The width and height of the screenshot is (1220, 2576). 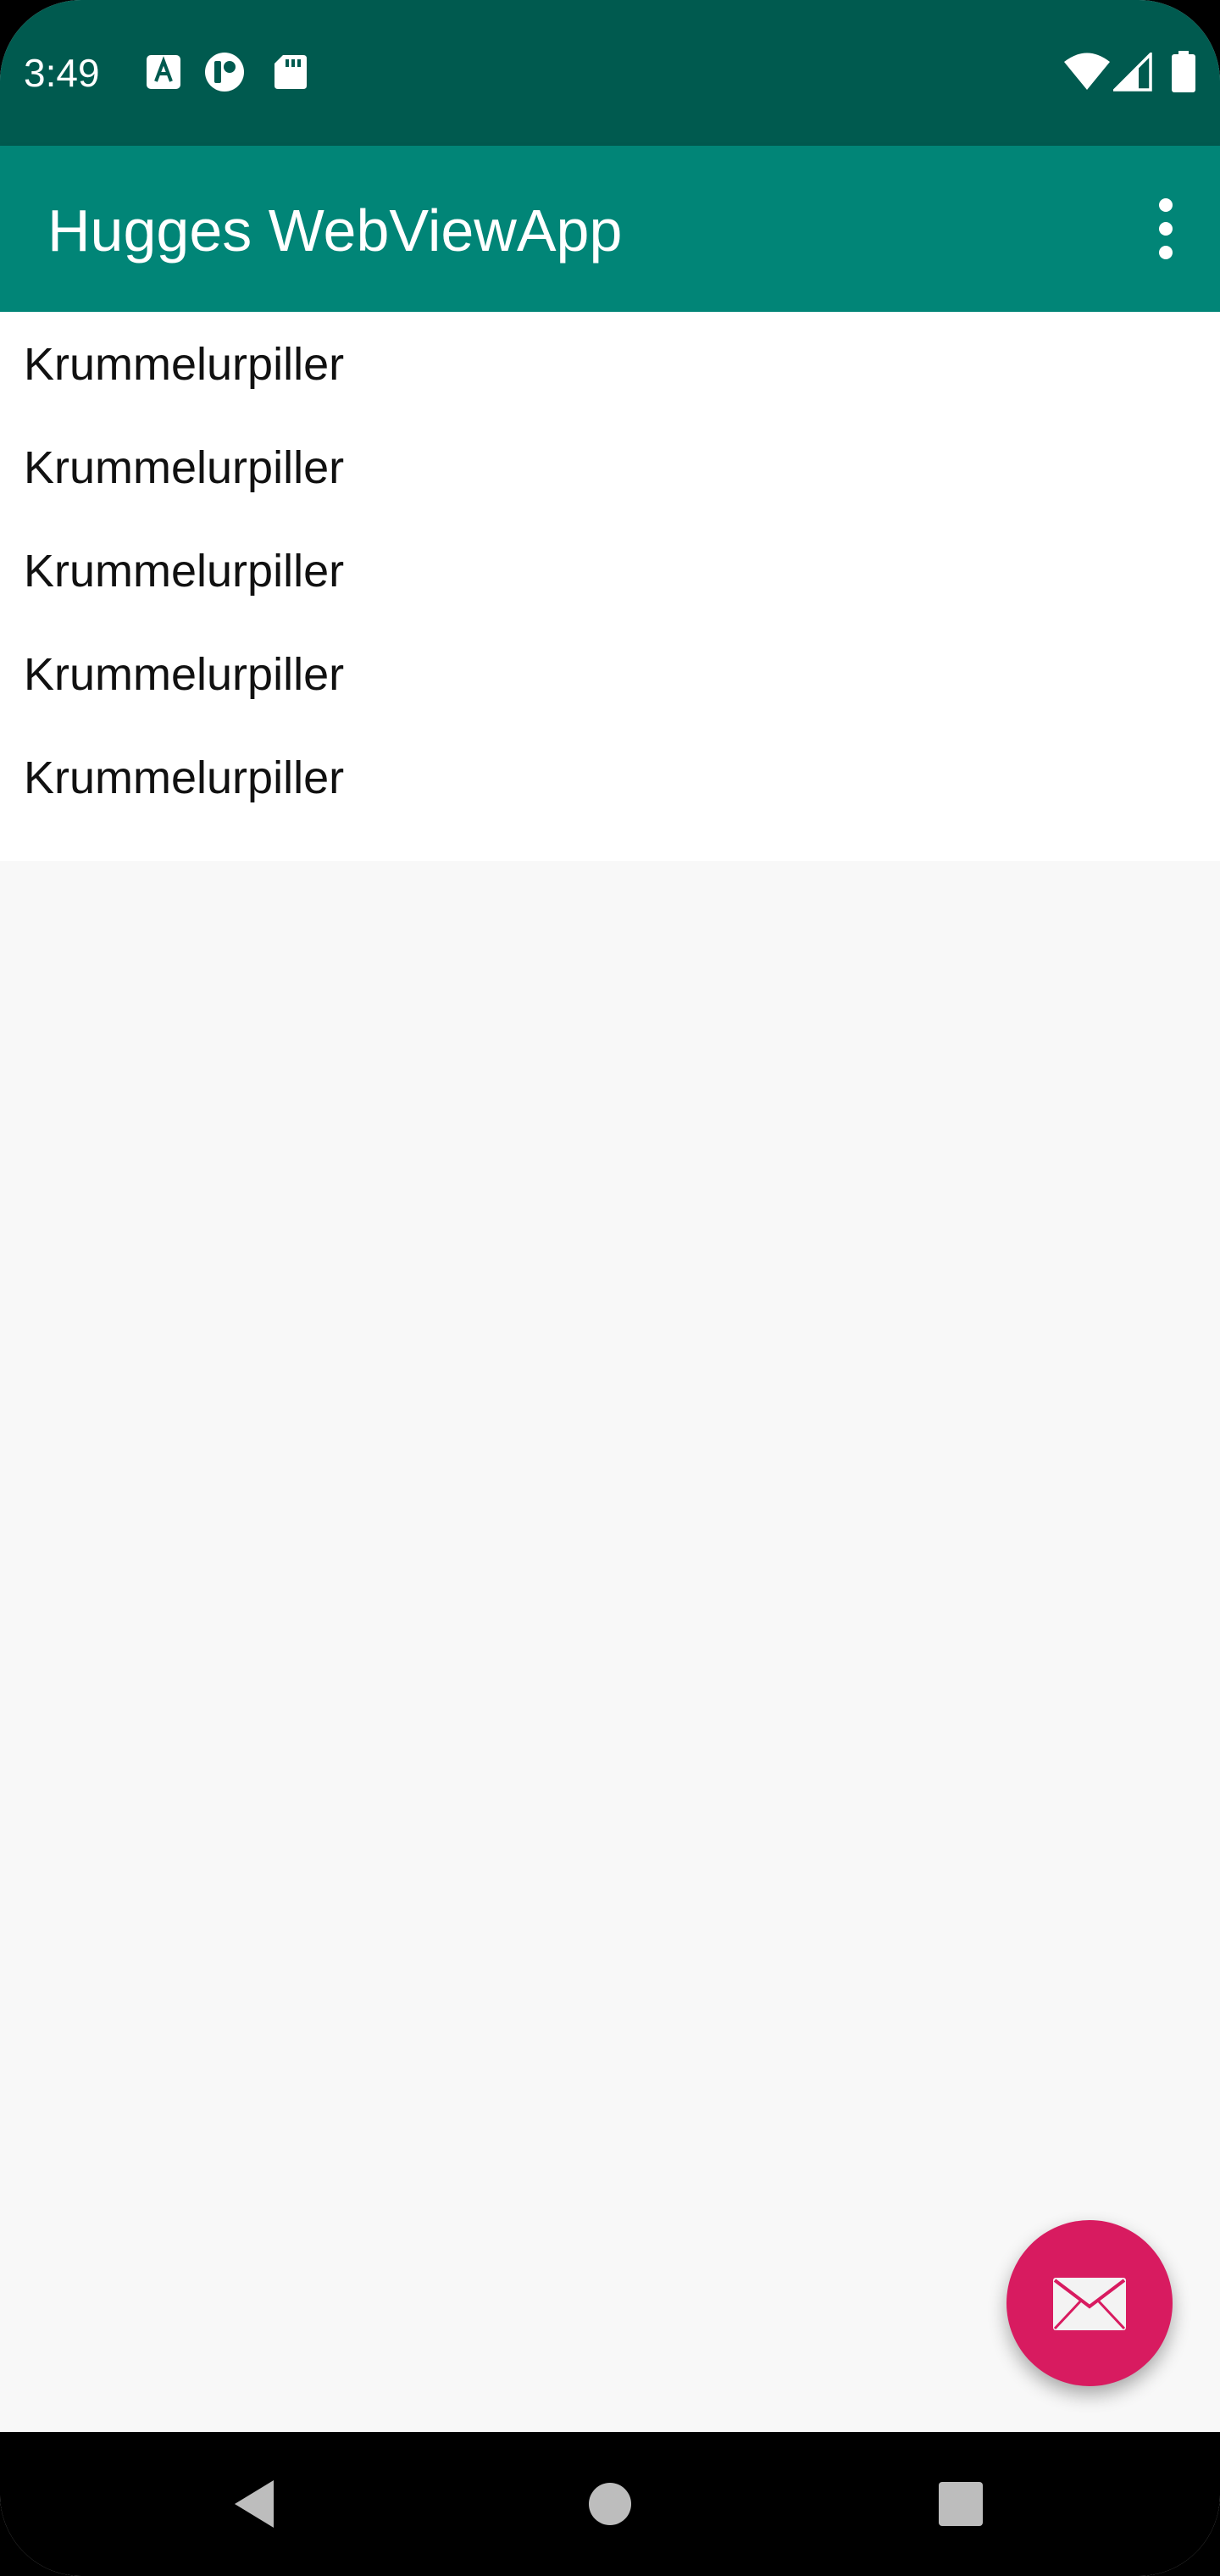 What do you see at coordinates (1132, 72) in the screenshot?
I see `cell-signal-icon` at bounding box center [1132, 72].